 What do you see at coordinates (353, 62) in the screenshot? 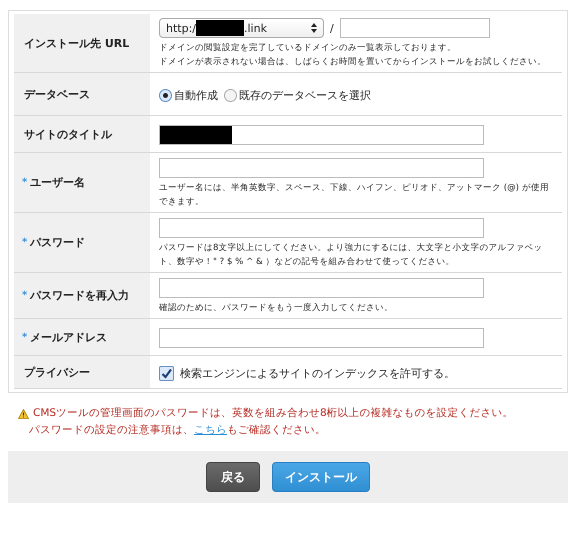
I see `hint-text: ドメインが表示されない場合は、しばらくお時間を置いてからインストールをお試しください。` at bounding box center [353, 62].